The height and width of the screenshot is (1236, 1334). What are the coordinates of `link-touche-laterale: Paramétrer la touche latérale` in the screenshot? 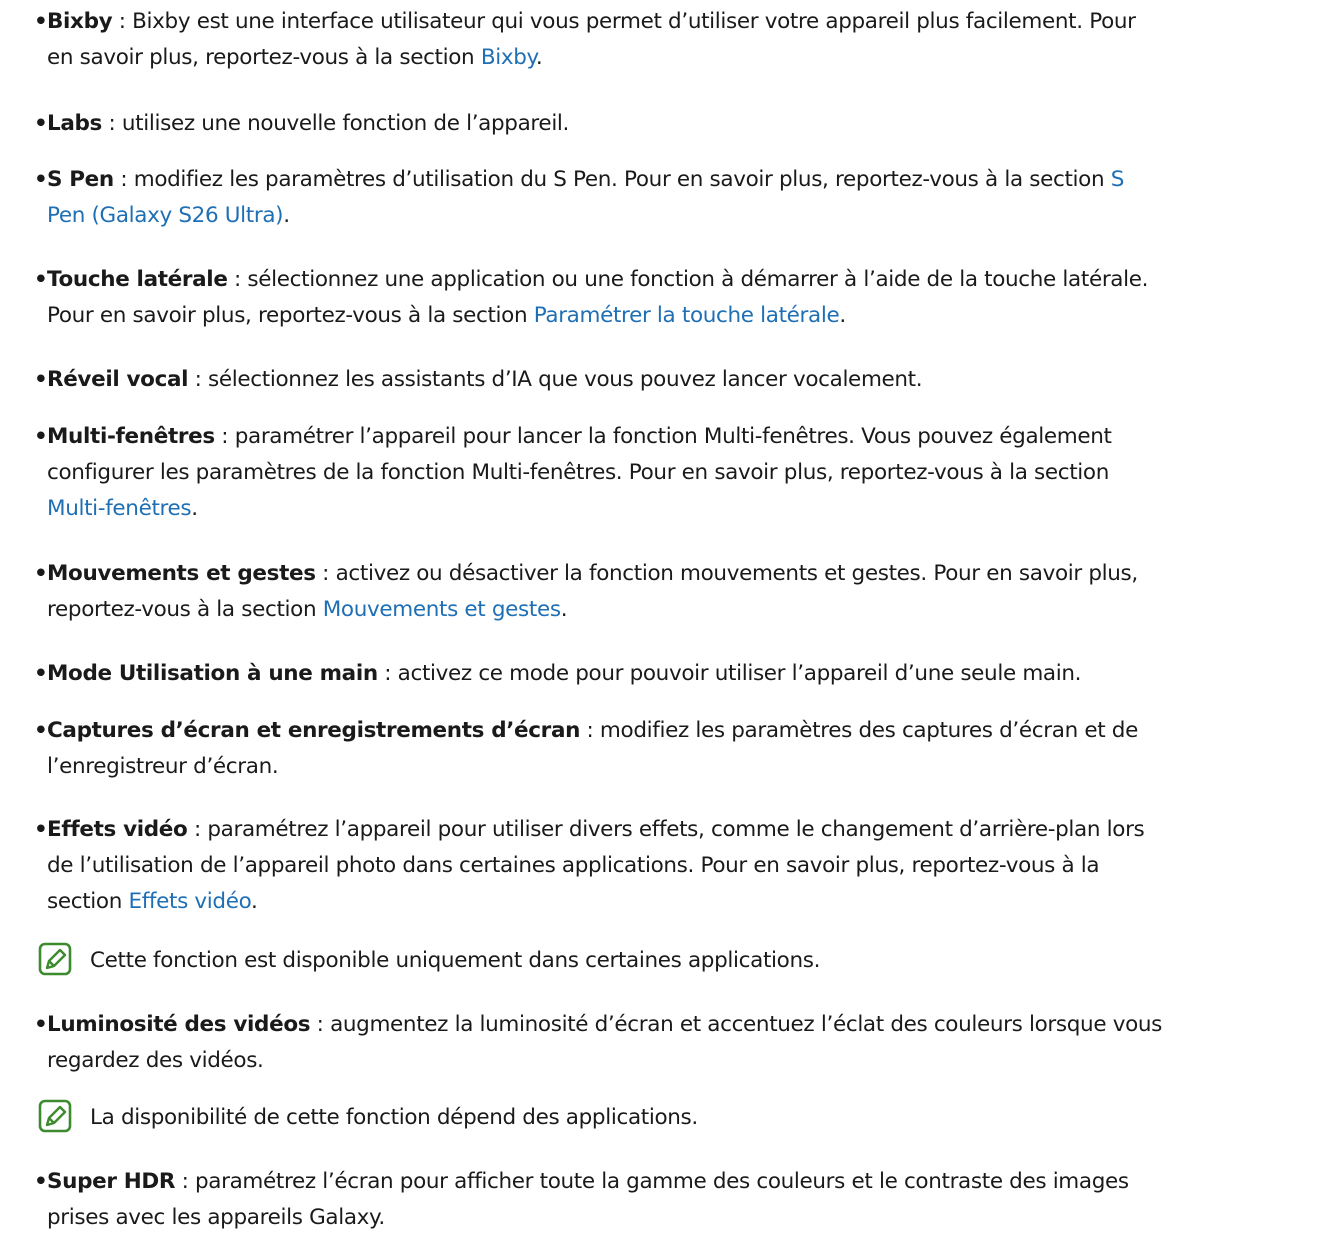 It's located at (687, 315).